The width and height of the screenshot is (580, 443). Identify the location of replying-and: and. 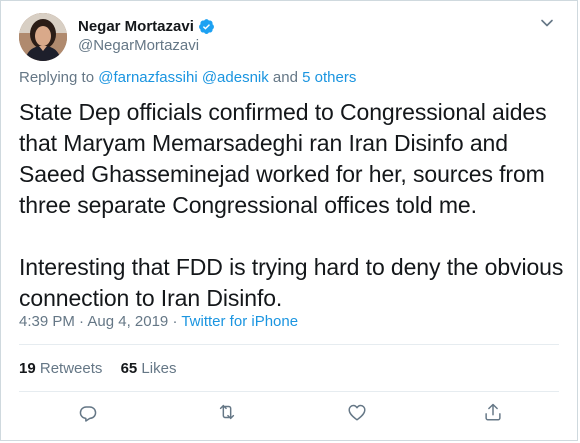
(285, 77).